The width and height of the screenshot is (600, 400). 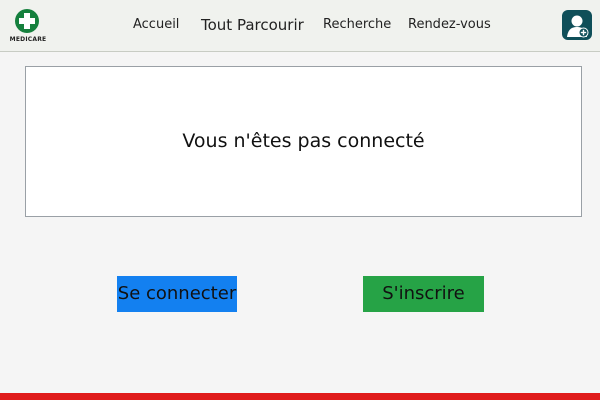 What do you see at coordinates (423, 294) in the screenshot?
I see `signup-button: S'inscrire` at bounding box center [423, 294].